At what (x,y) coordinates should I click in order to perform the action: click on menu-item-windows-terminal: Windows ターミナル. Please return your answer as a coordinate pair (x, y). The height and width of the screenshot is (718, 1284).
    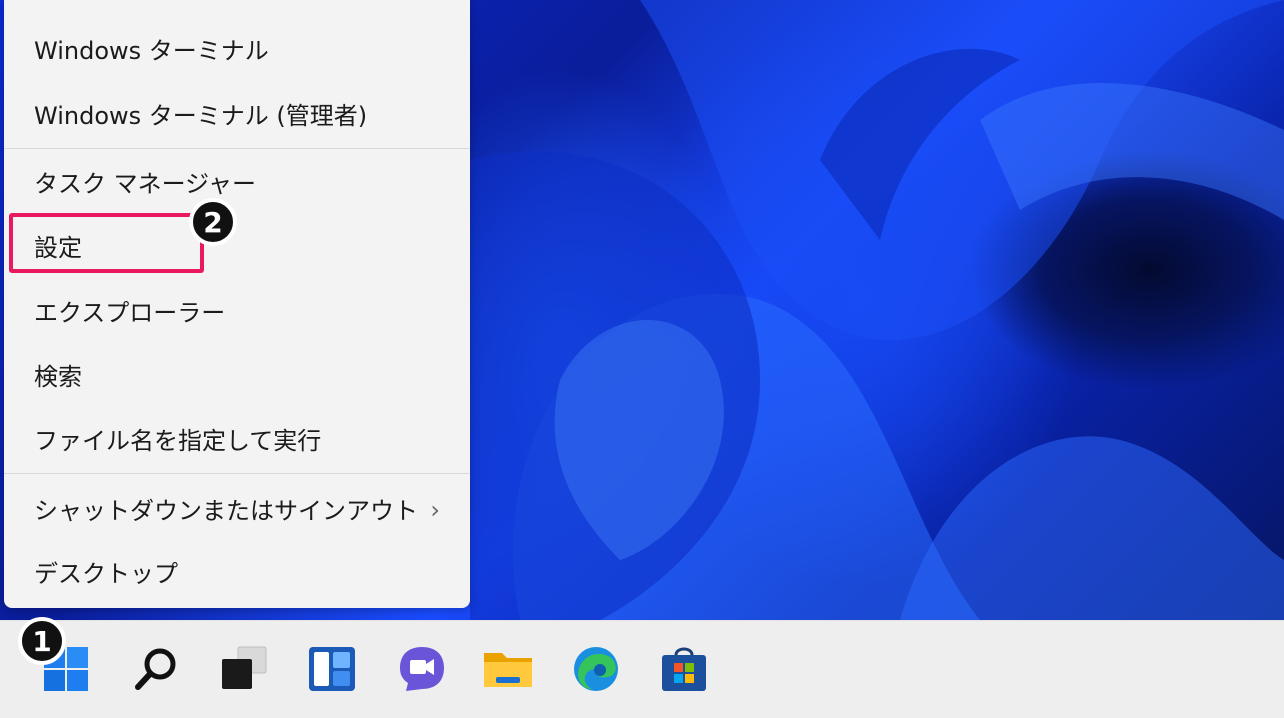
    Looking at the image, I should click on (237, 48).